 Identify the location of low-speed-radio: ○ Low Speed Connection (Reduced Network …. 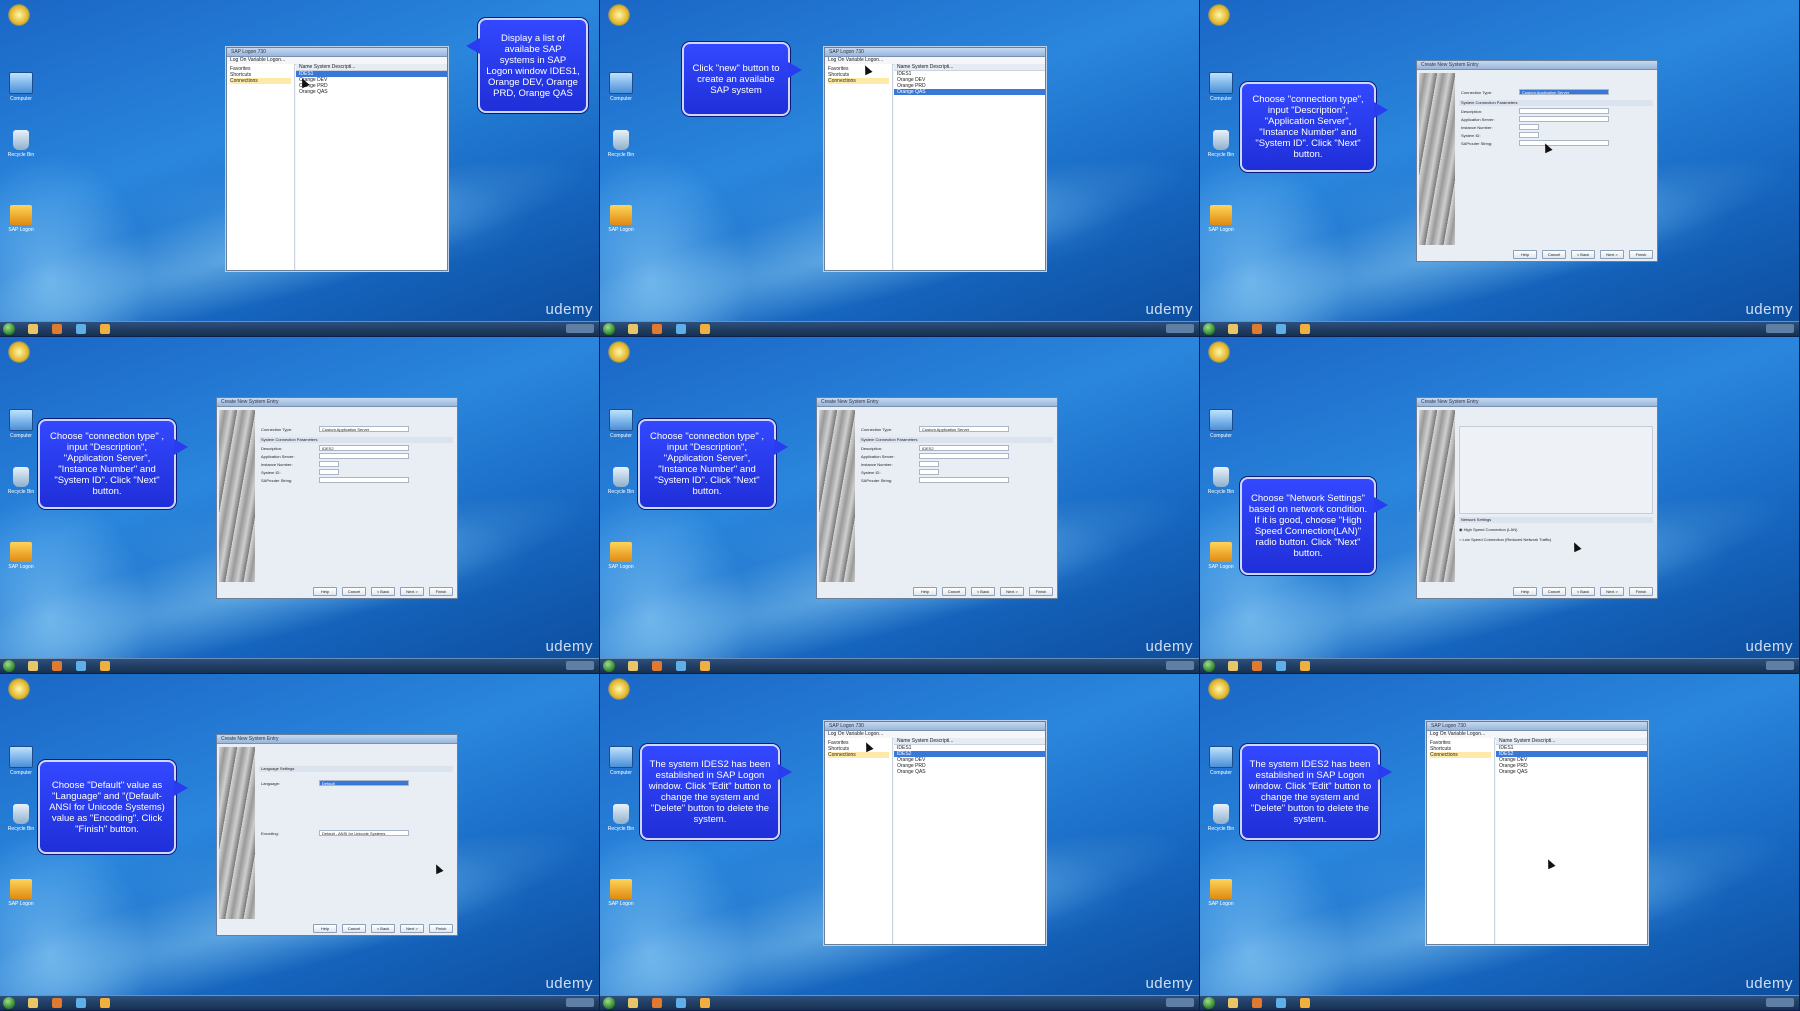
(1556, 540).